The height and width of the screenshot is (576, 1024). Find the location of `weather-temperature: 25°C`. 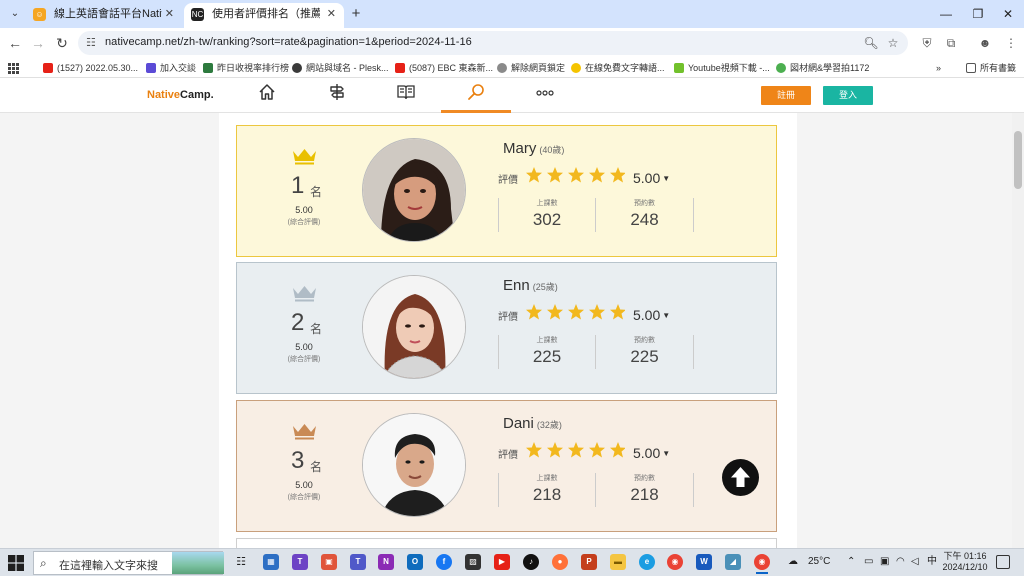

weather-temperature: 25°C is located at coordinates (819, 562).